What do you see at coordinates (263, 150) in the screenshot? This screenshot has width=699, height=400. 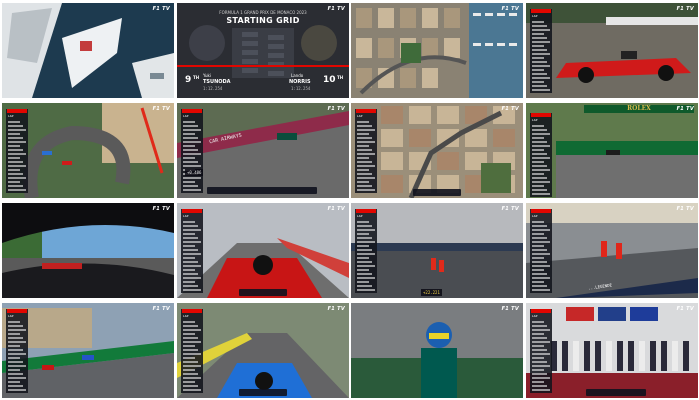 I see `video-tile-airways-corner: LAP CAR AIRWAYS +0.486 F1 TV` at bounding box center [263, 150].